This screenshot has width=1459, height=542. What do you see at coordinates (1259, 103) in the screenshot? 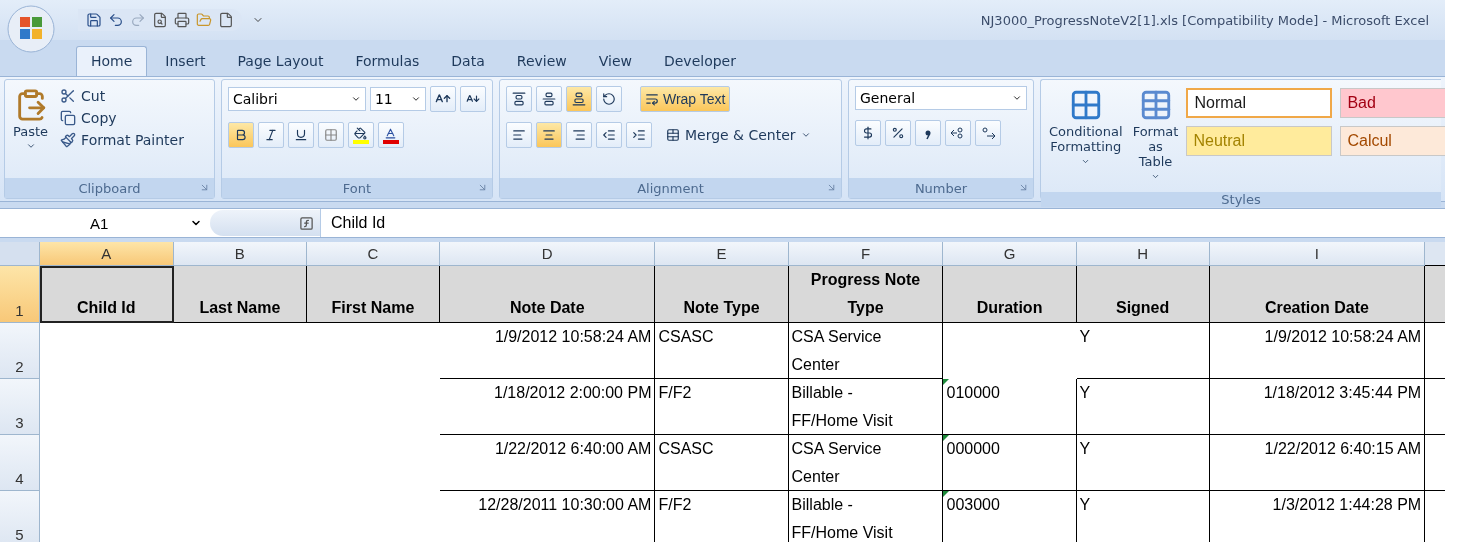
I see `cell-style-swatch: Normal` at bounding box center [1259, 103].